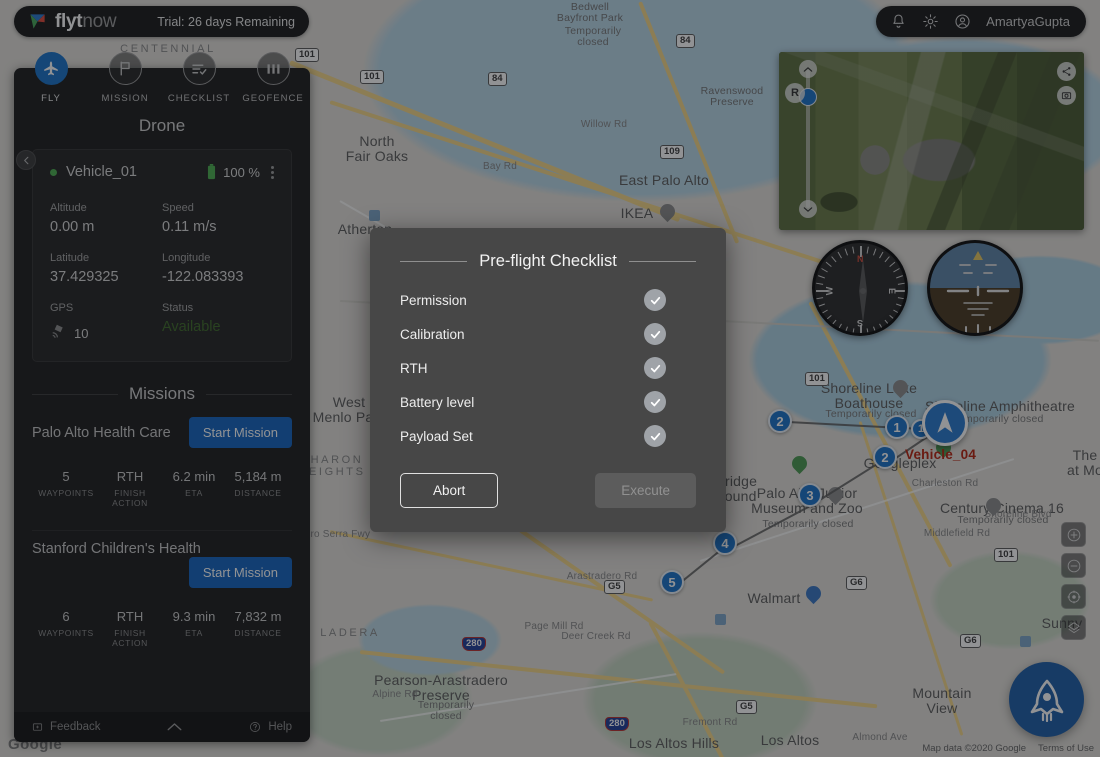 The height and width of the screenshot is (757, 1100). What do you see at coordinates (433, 300) in the screenshot?
I see `checklist-item-label: Permission` at bounding box center [433, 300].